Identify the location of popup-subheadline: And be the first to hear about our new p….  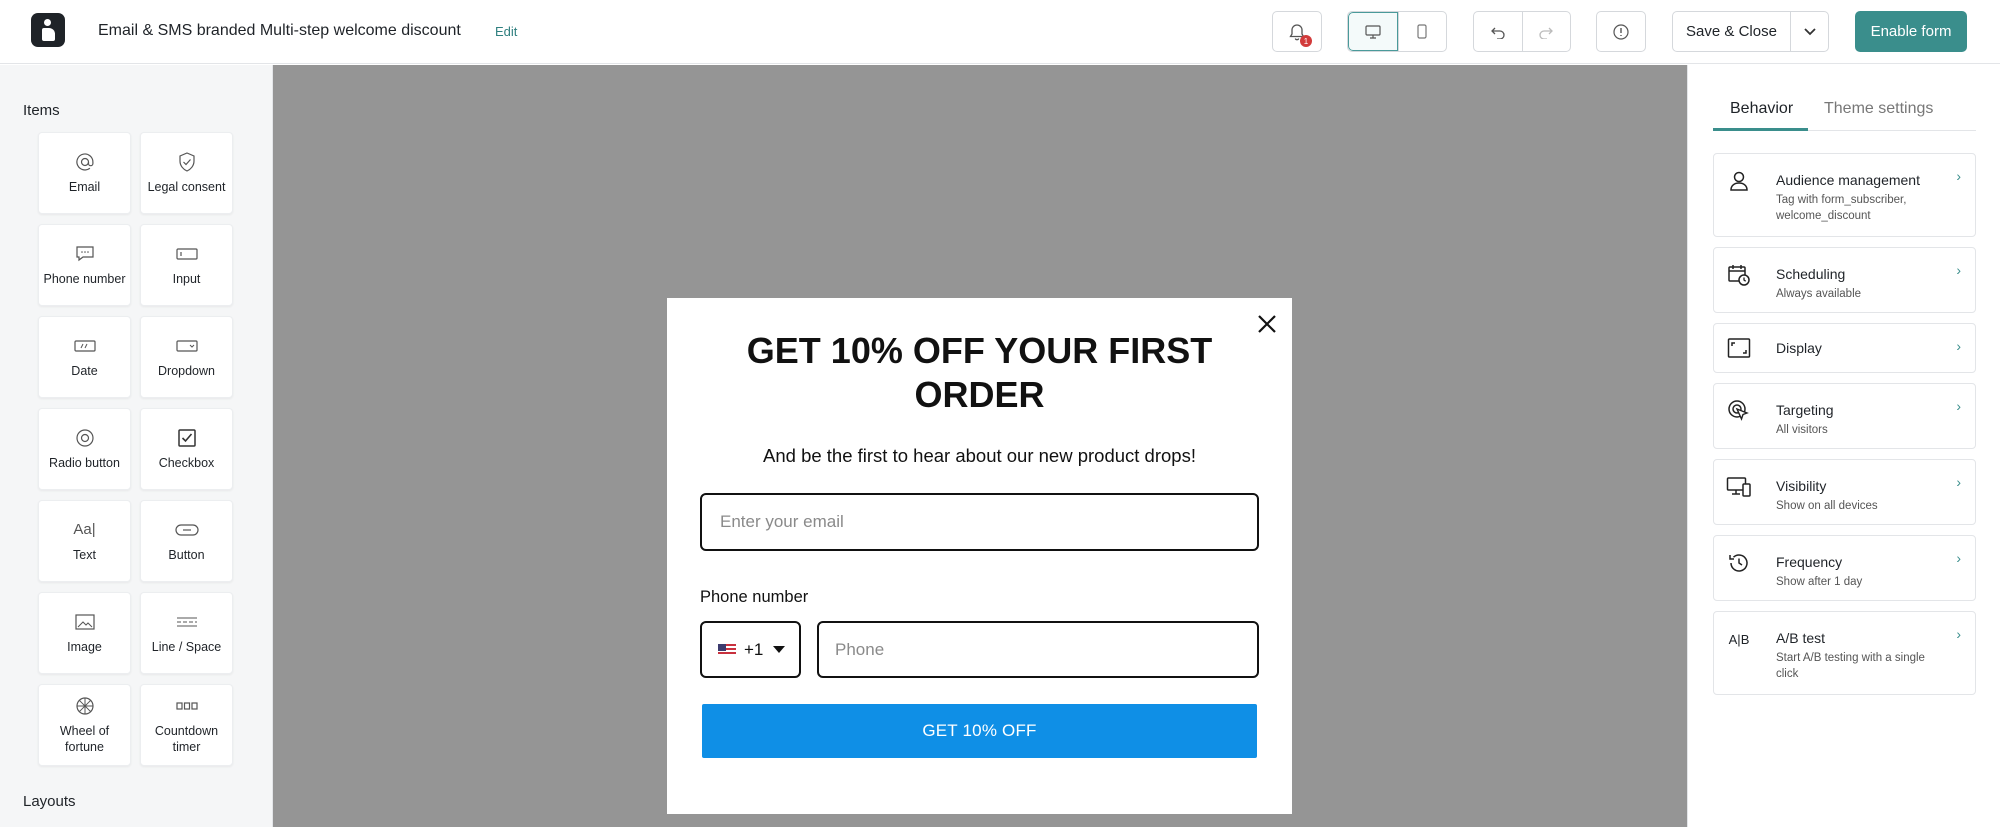
(979, 455).